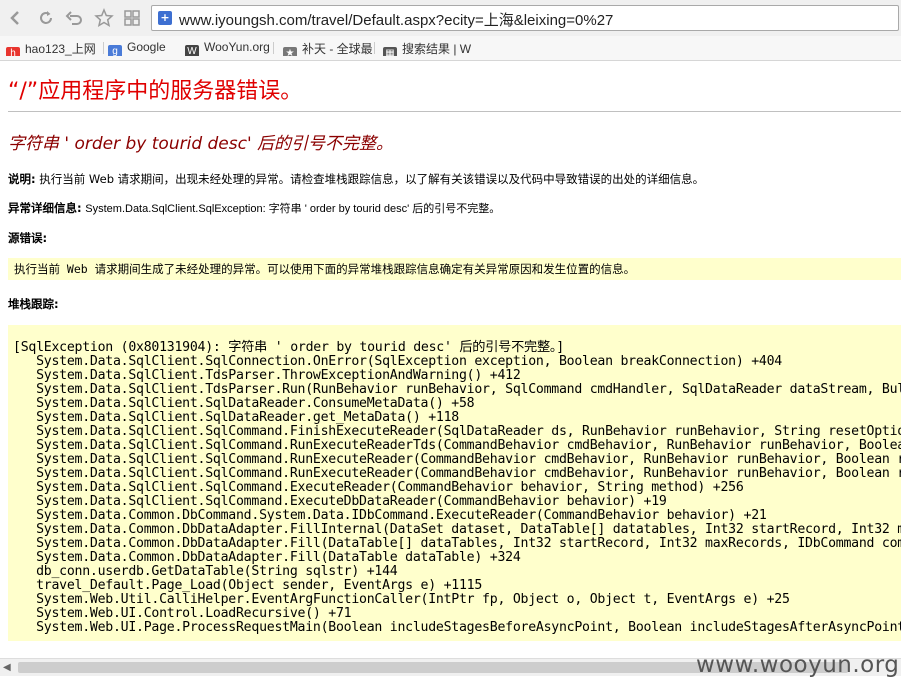  I want to click on source-label: 源错误:, so click(28, 238).